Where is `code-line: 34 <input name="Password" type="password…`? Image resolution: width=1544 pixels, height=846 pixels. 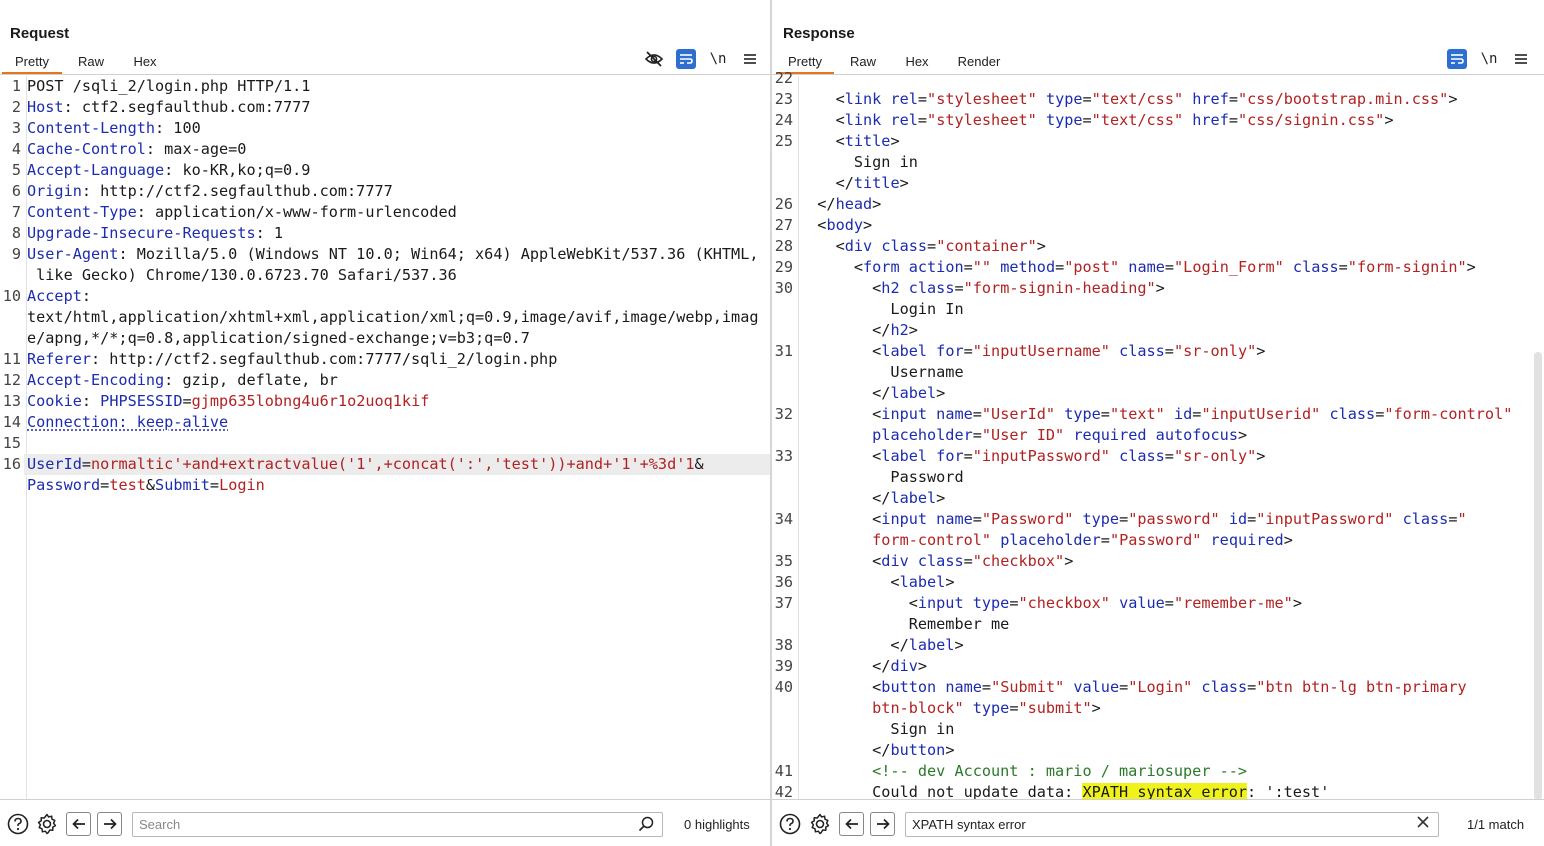
code-line: 34 <input name="Password" type="password… is located at coordinates (1158, 519).